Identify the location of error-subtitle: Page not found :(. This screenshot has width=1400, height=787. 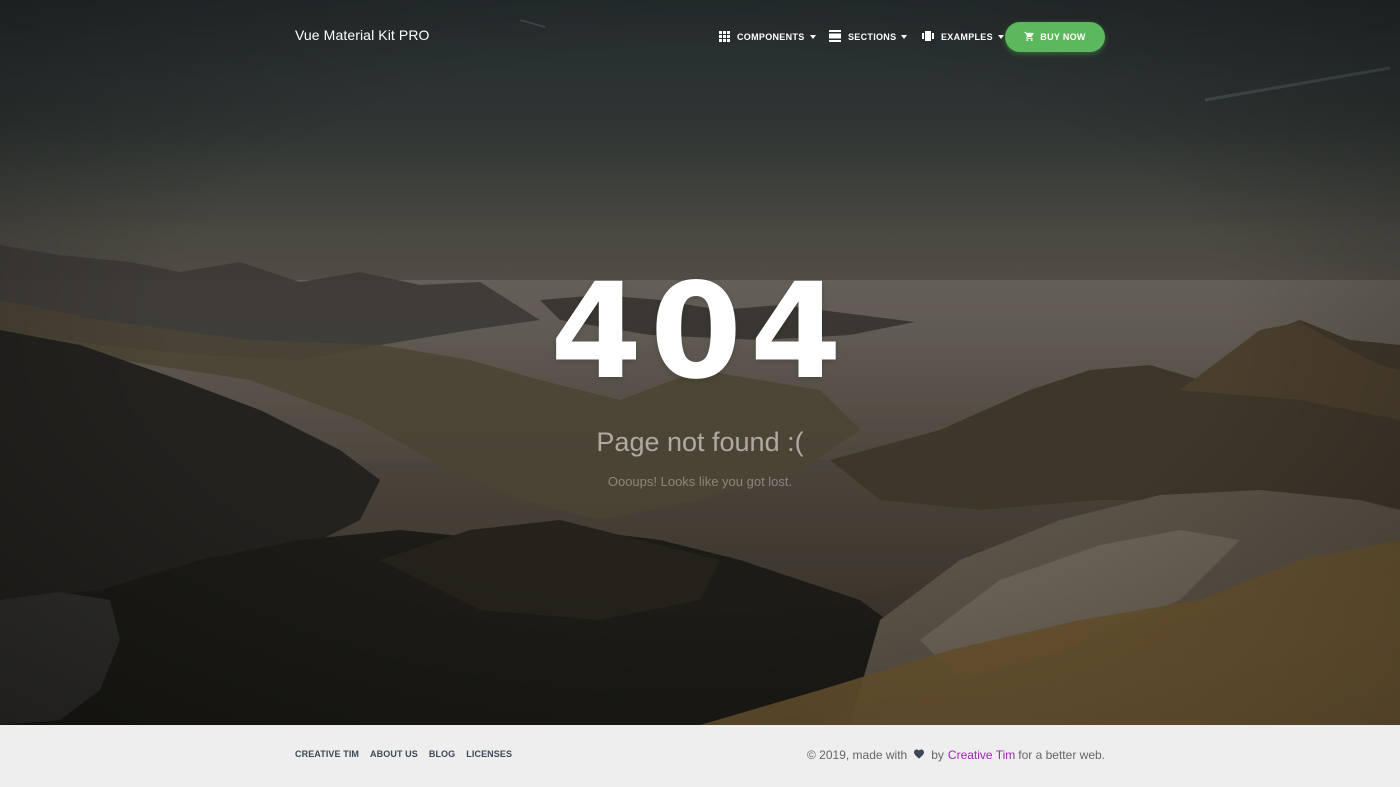
(700, 442).